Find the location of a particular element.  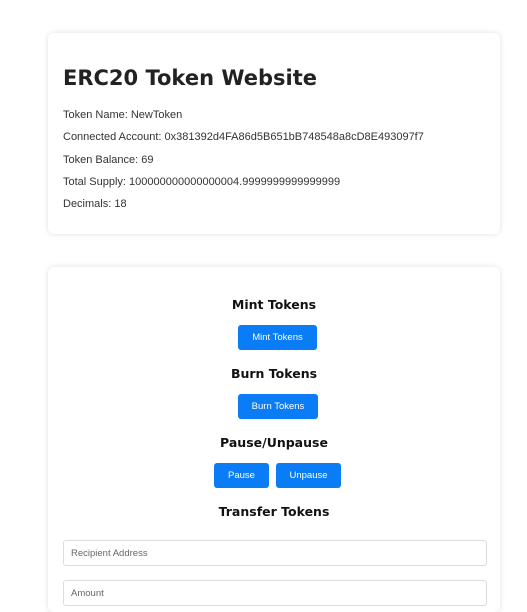

token-name-text: Token Name: NewToken is located at coordinates (123, 115).